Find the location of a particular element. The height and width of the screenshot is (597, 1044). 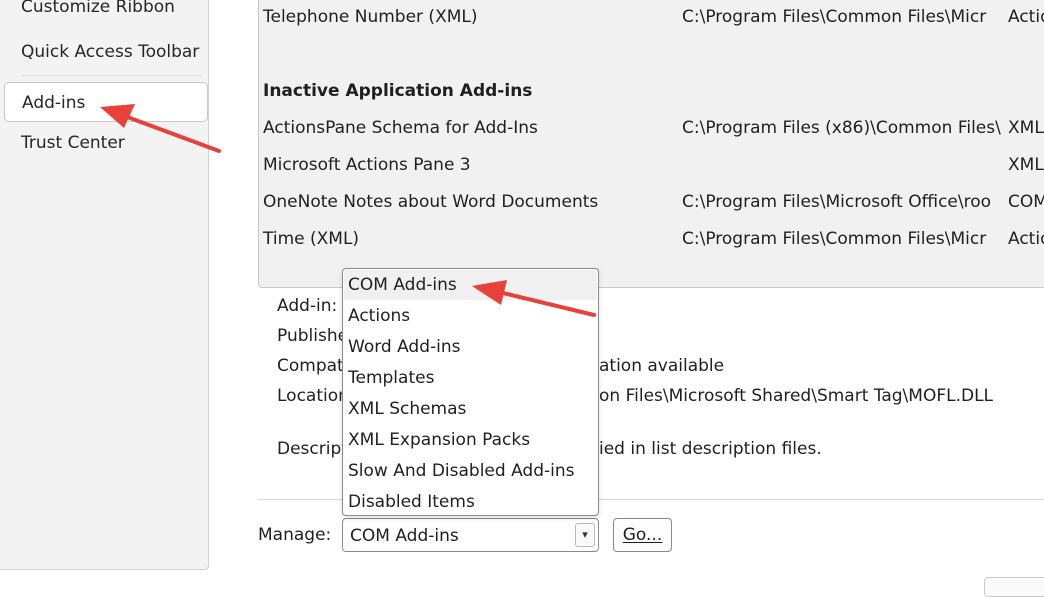

sidebar-divider is located at coordinates (111, 75).